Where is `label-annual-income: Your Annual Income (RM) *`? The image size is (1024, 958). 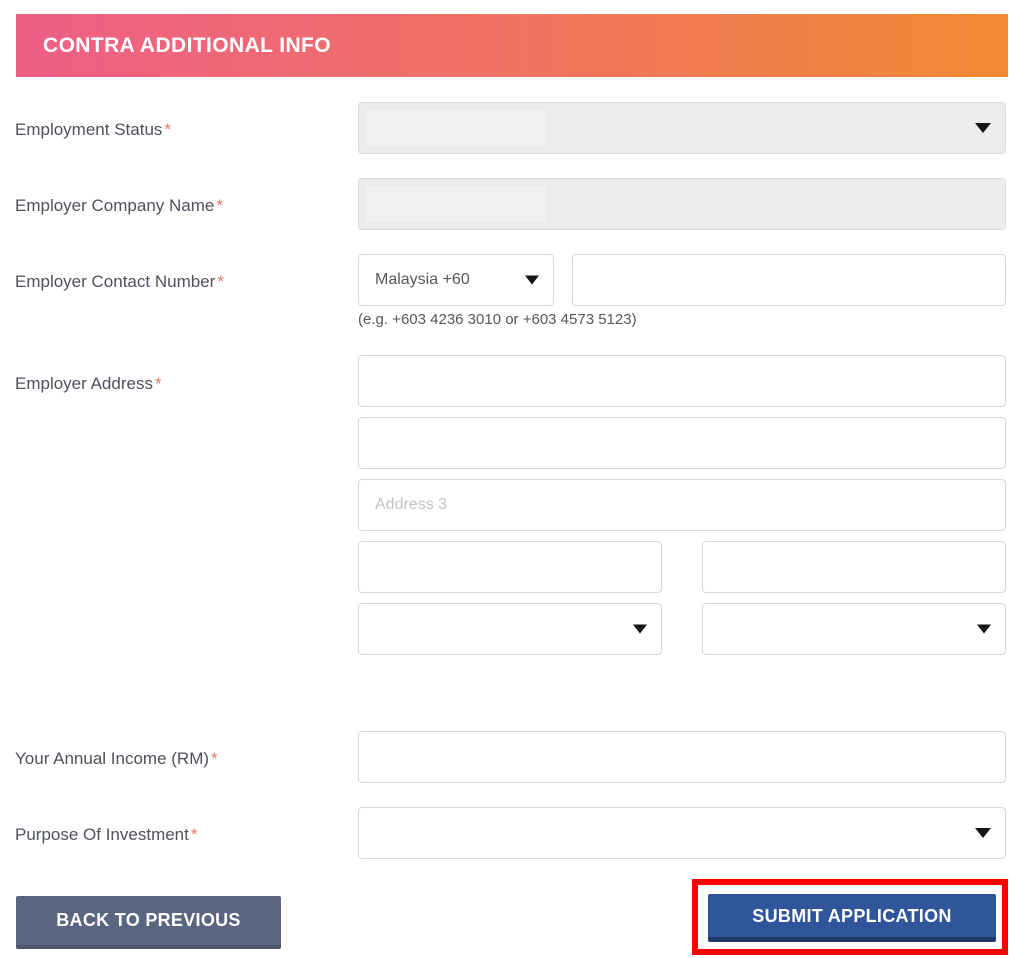 label-annual-income: Your Annual Income (RM) * is located at coordinates (116, 758).